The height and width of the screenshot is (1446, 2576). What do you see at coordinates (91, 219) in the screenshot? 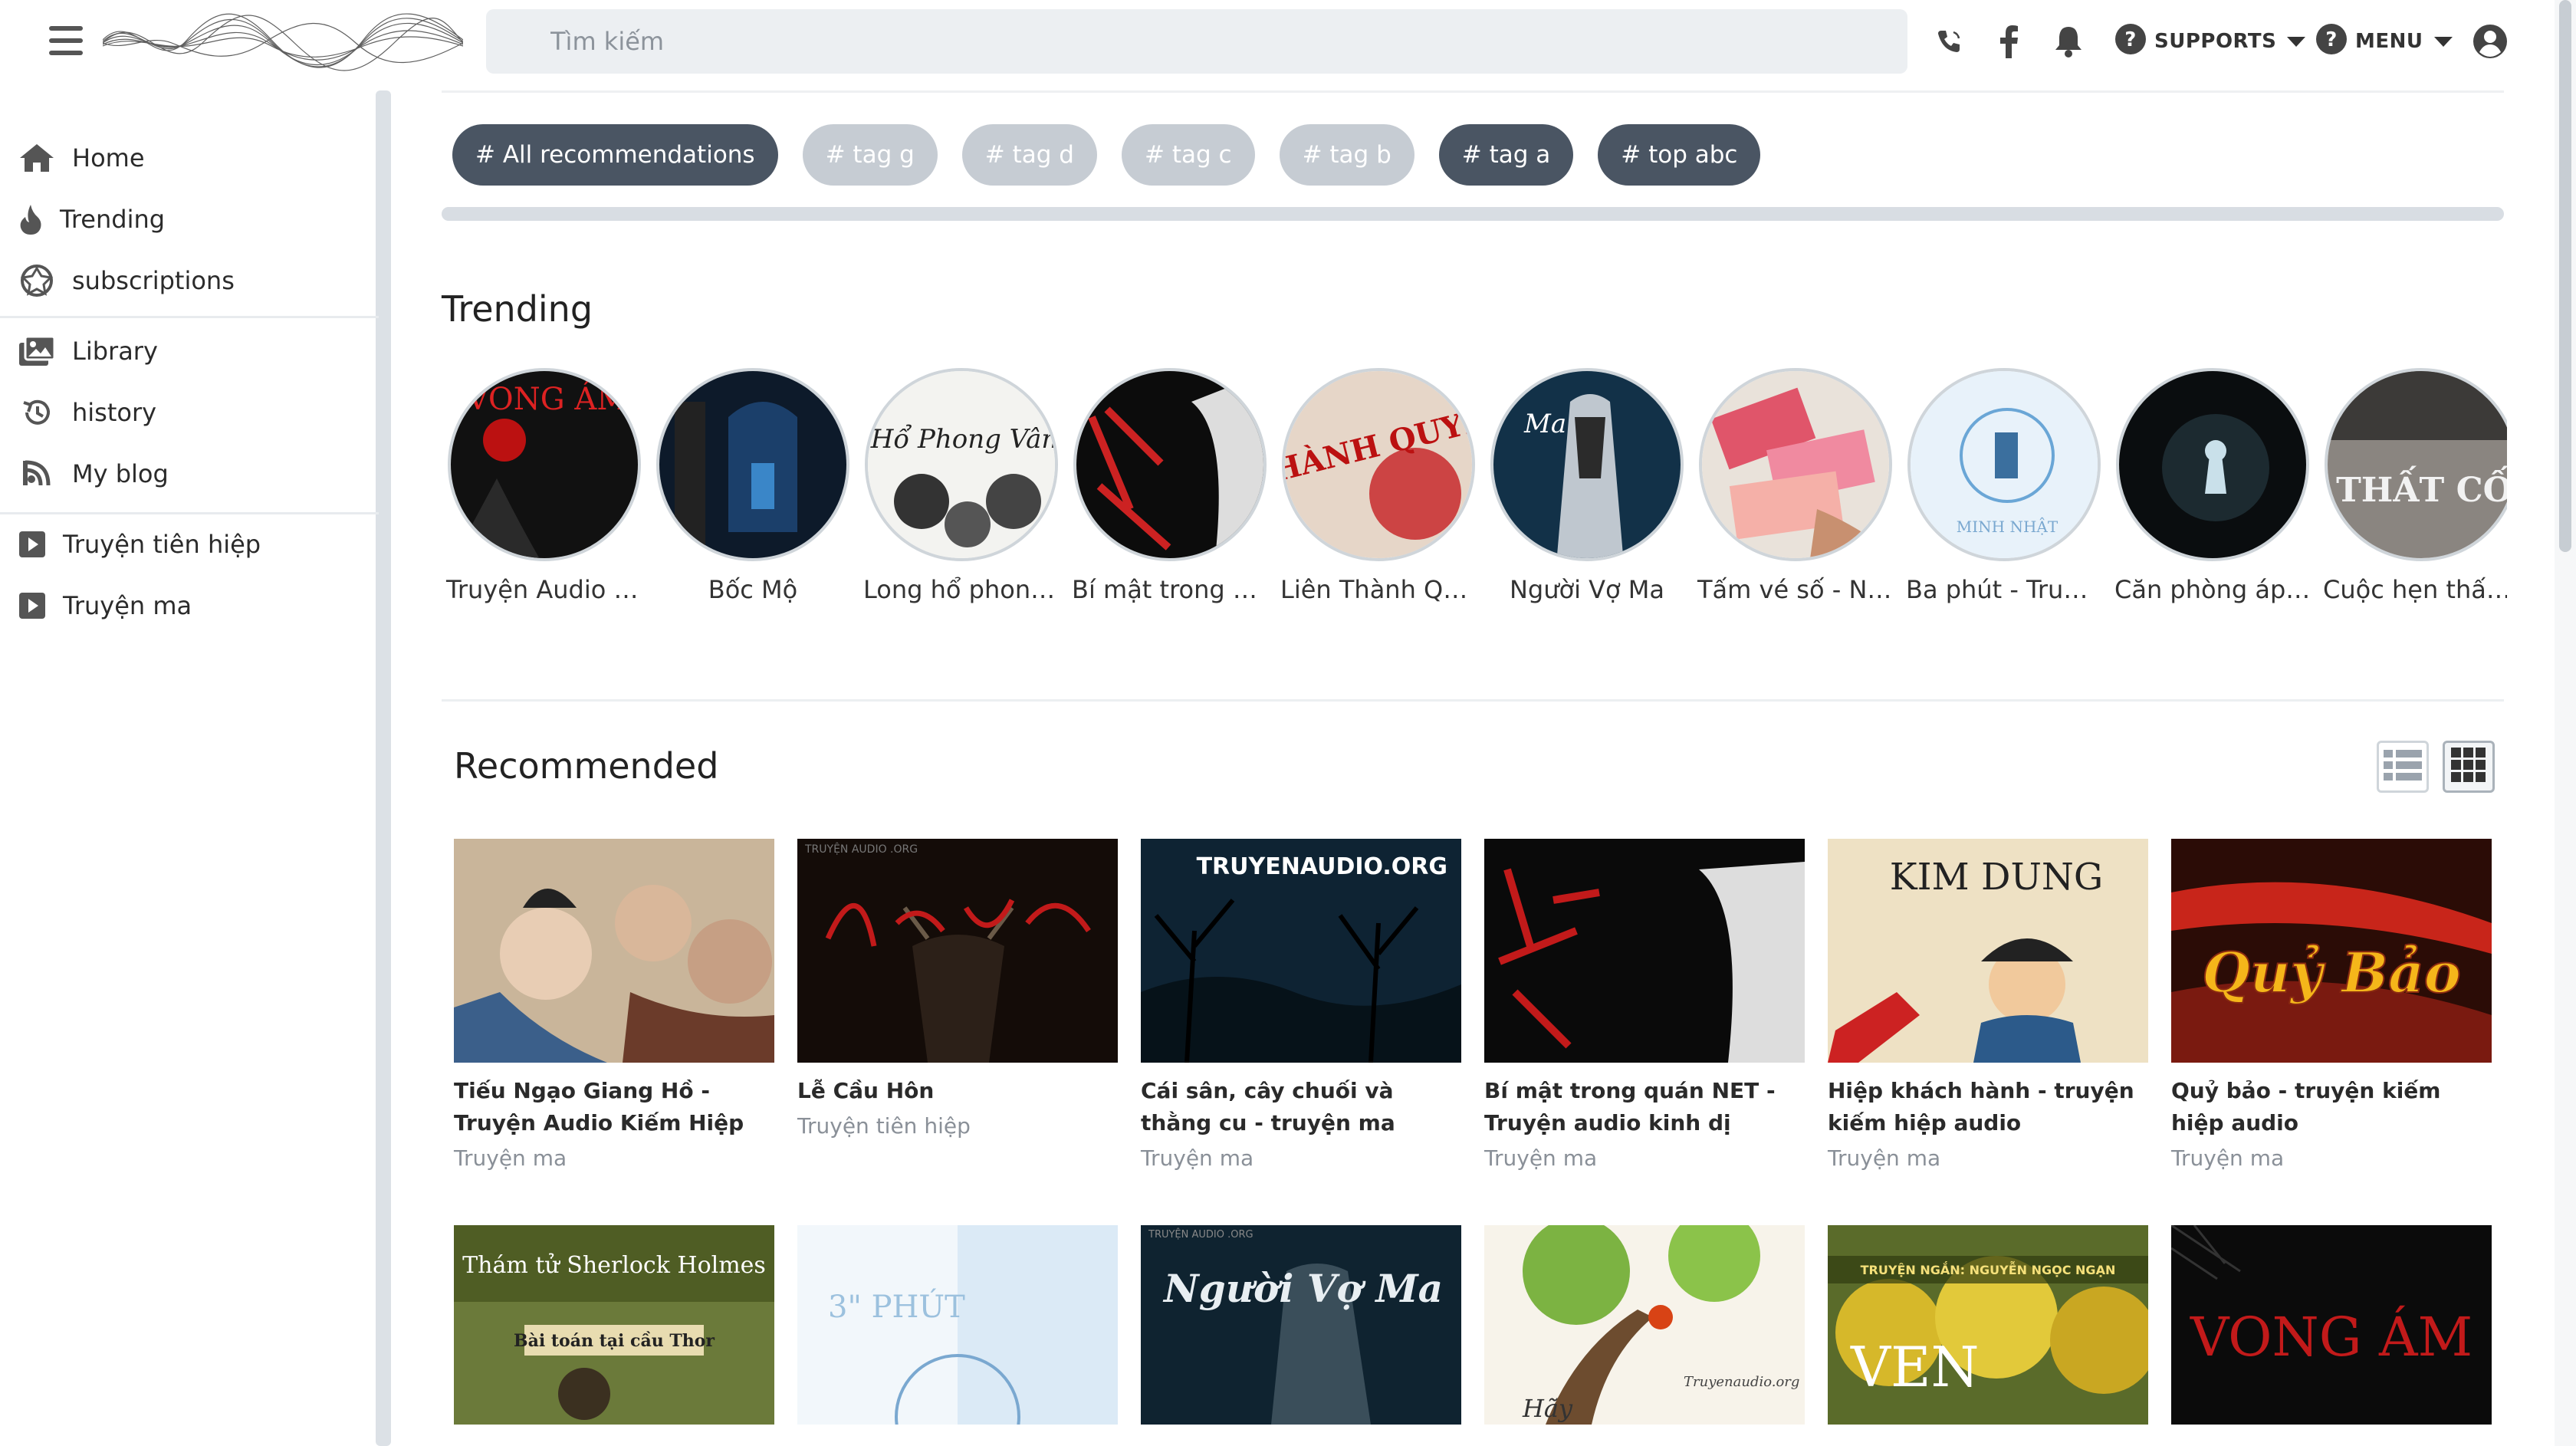
I see `sidebar-item-trending: Trending` at bounding box center [91, 219].